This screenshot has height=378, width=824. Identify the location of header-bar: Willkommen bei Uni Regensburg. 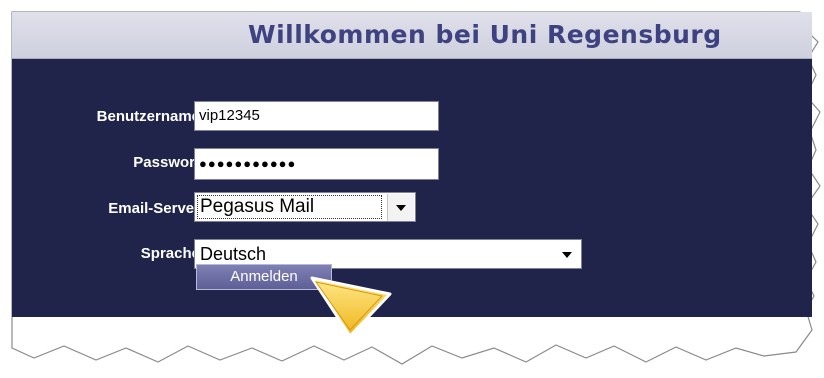
(412, 35).